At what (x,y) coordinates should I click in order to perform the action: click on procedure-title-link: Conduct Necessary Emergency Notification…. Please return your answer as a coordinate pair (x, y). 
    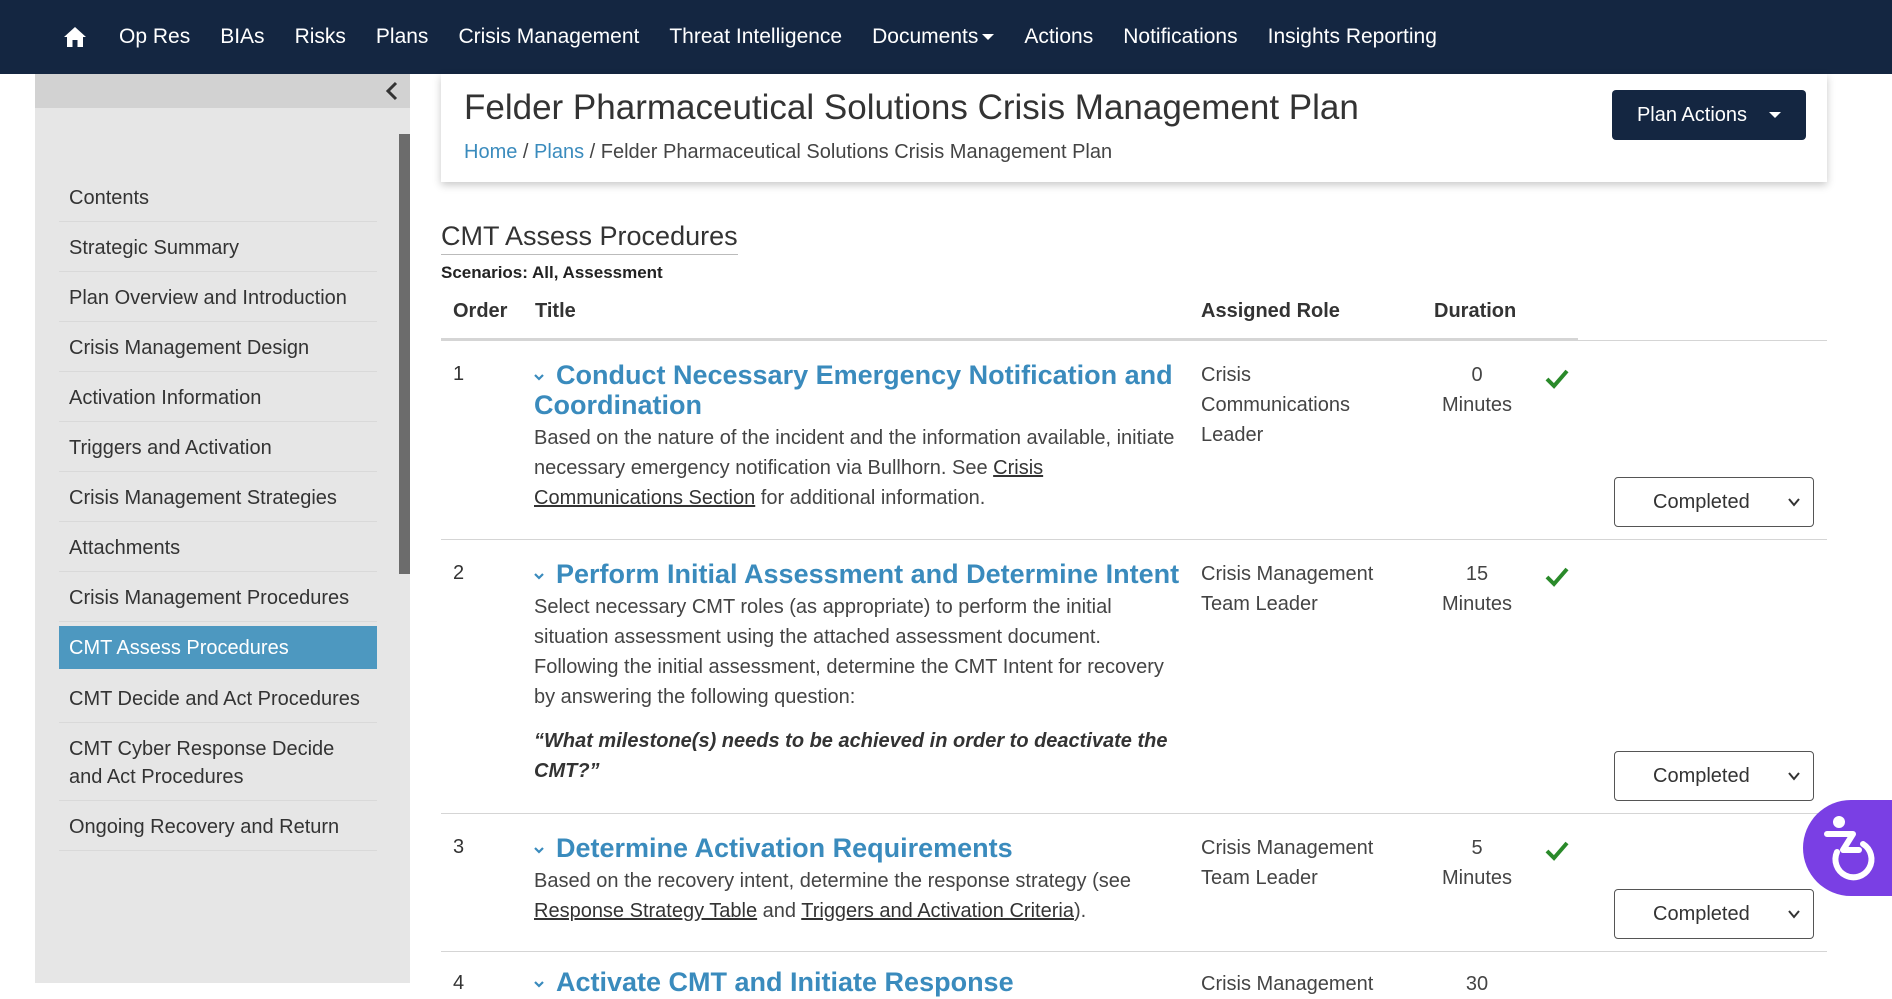
    Looking at the image, I should click on (859, 390).